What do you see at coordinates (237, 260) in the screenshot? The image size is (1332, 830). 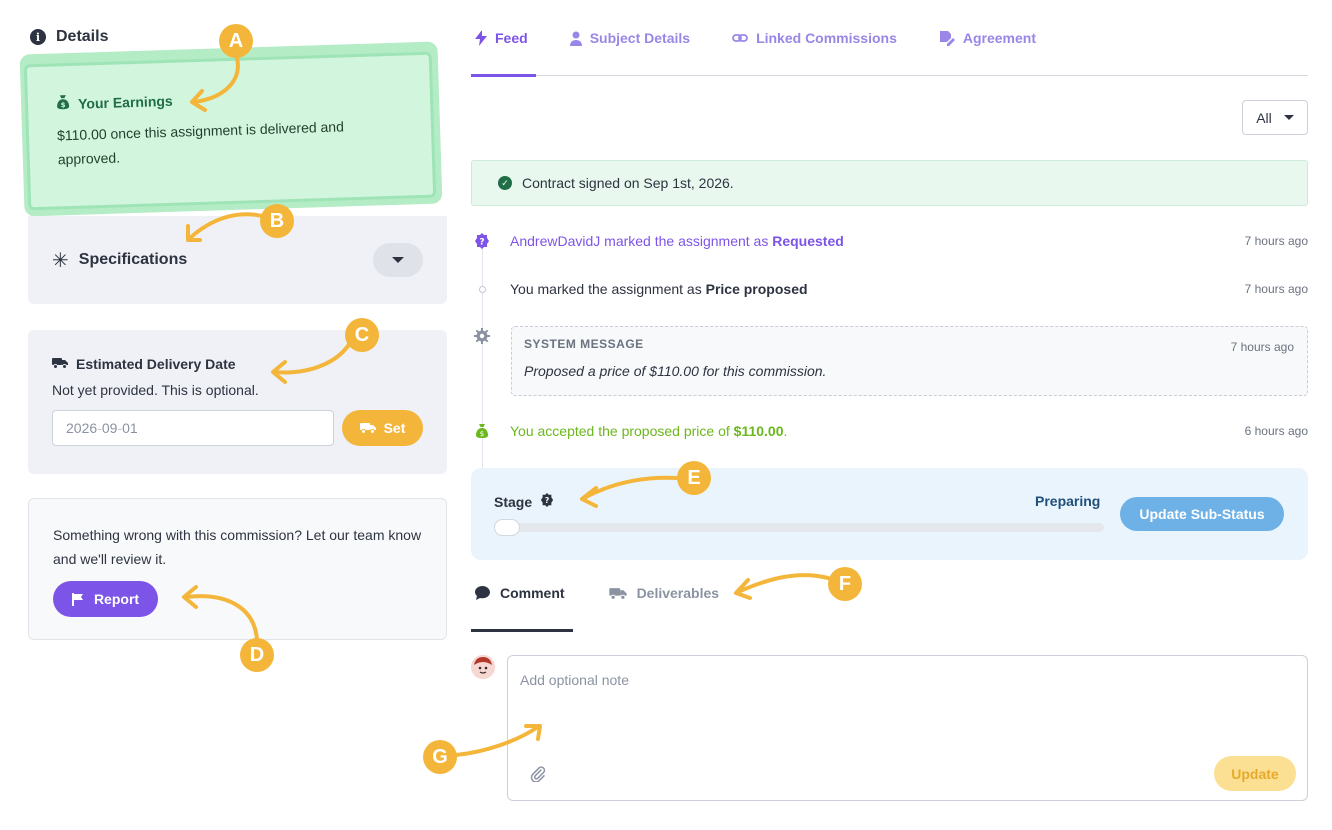 I see `specifications-panel: ✳ Specifications` at bounding box center [237, 260].